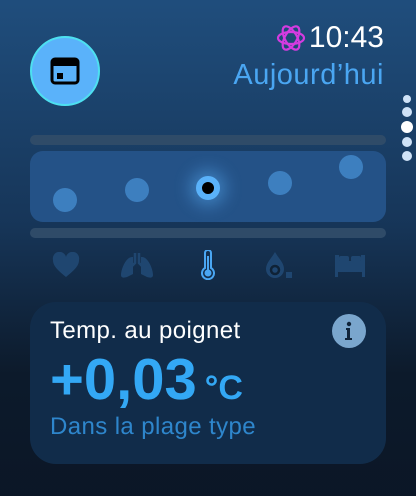  Describe the element at coordinates (208, 188) in the screenshot. I see `data-point` at that location.